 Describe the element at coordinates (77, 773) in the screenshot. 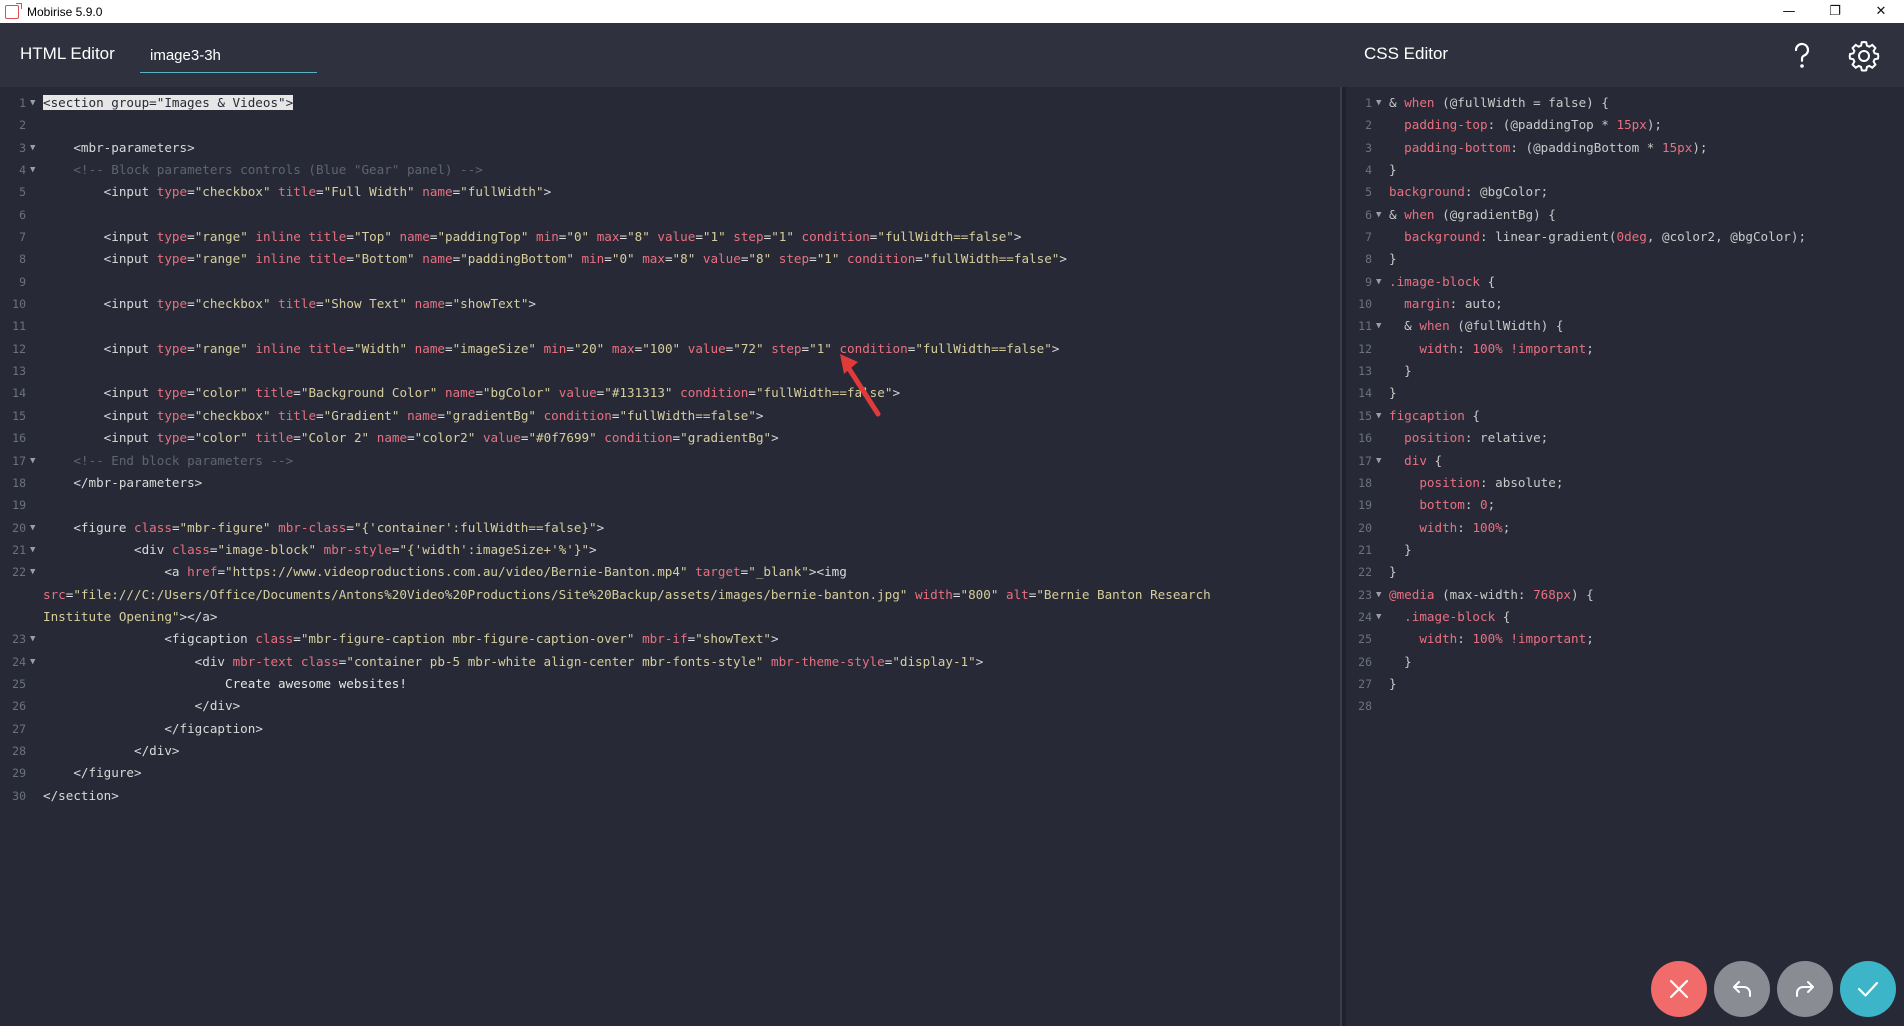

I see `code-line: 29 </figure>` at that location.